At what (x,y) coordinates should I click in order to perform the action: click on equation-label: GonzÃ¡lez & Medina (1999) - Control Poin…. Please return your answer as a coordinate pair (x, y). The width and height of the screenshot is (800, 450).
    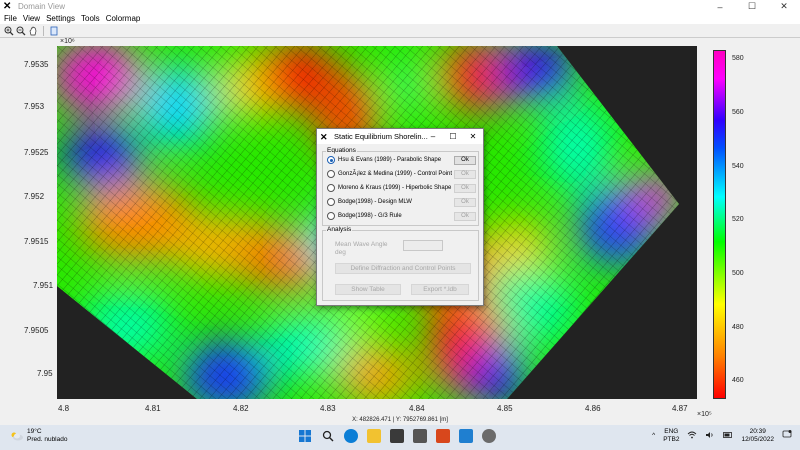
    Looking at the image, I should click on (395, 174).